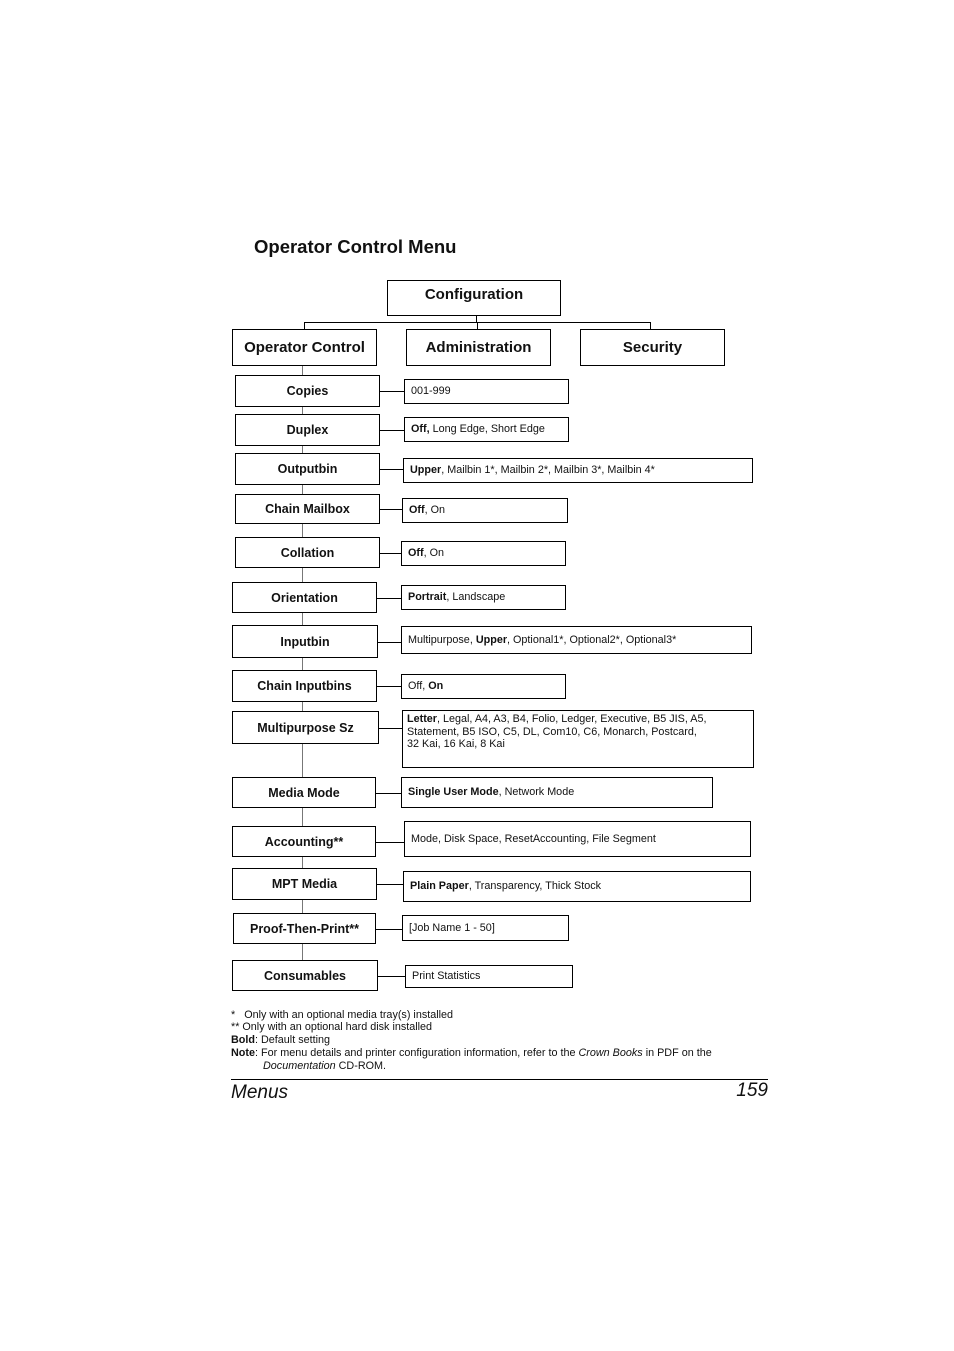 The height and width of the screenshot is (1351, 954). Describe the element at coordinates (610, 1053) in the screenshot. I see `note-italic-crown-books: Crown Books` at that location.